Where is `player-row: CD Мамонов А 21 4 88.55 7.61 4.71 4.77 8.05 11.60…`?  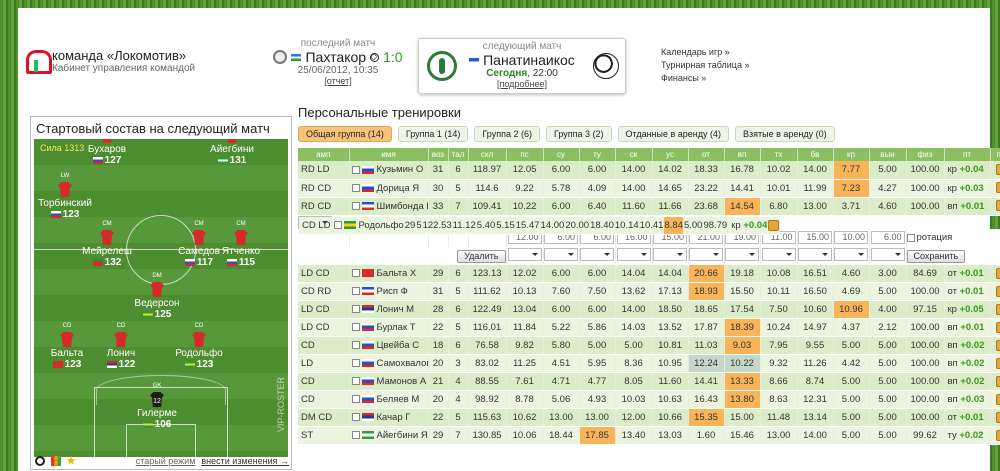 player-row: CD Мамонов А 21 4 88.55 7.61 4.71 4.77 8.05 11.60… is located at coordinates (649, 381).